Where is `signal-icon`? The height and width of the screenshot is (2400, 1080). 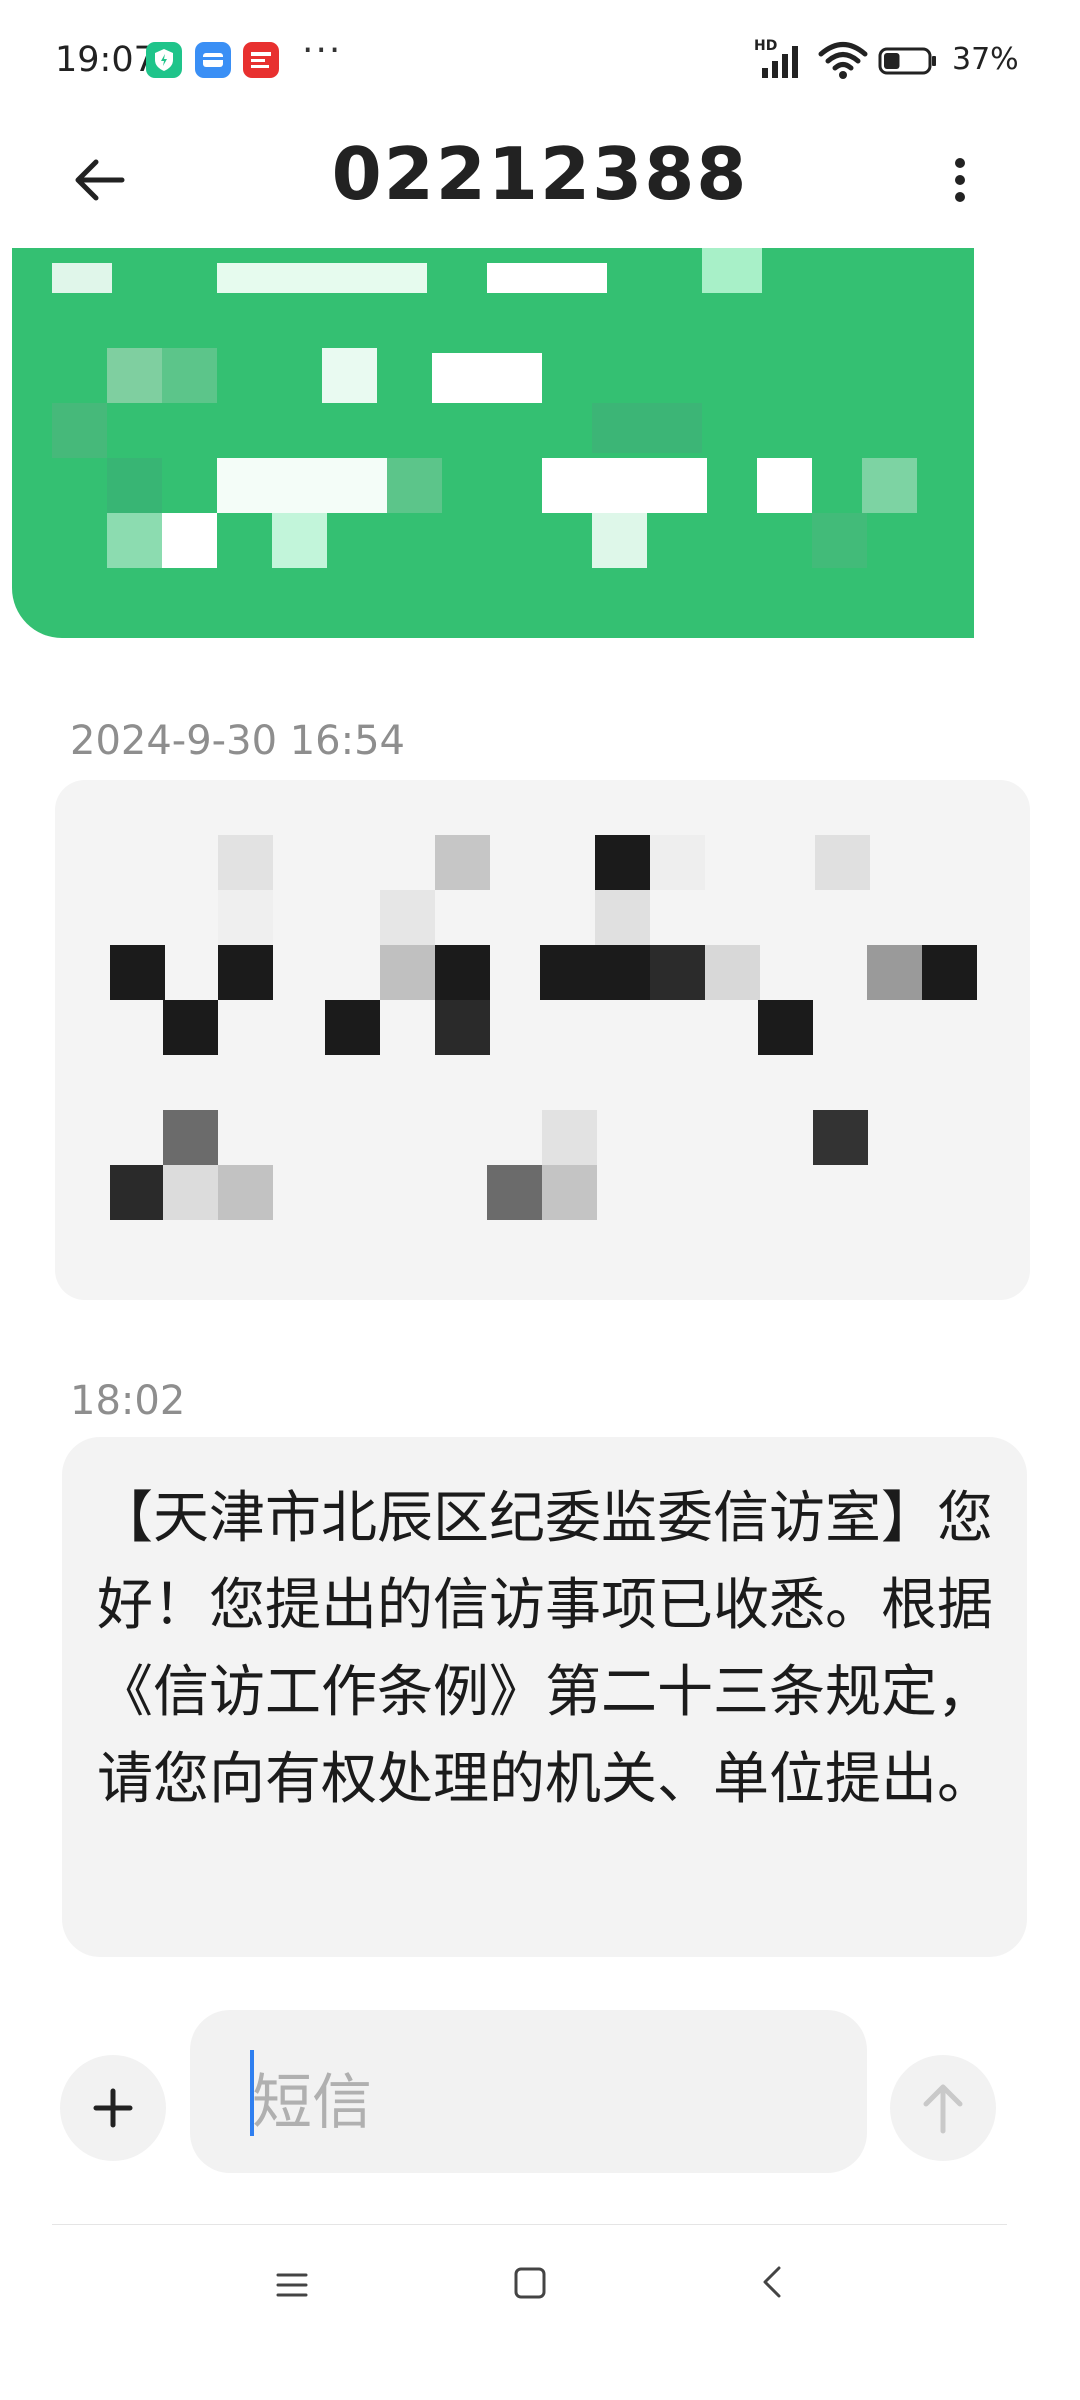
signal-icon is located at coordinates (780, 62).